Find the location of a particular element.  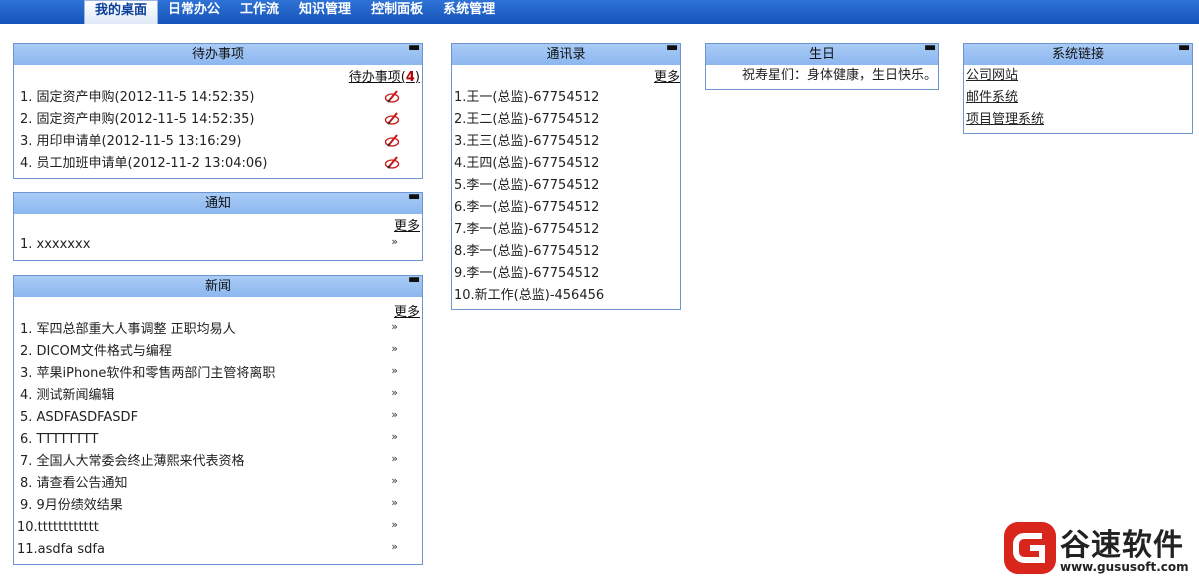

list-item: 3.王三(总监)-67754512 is located at coordinates (566, 142).